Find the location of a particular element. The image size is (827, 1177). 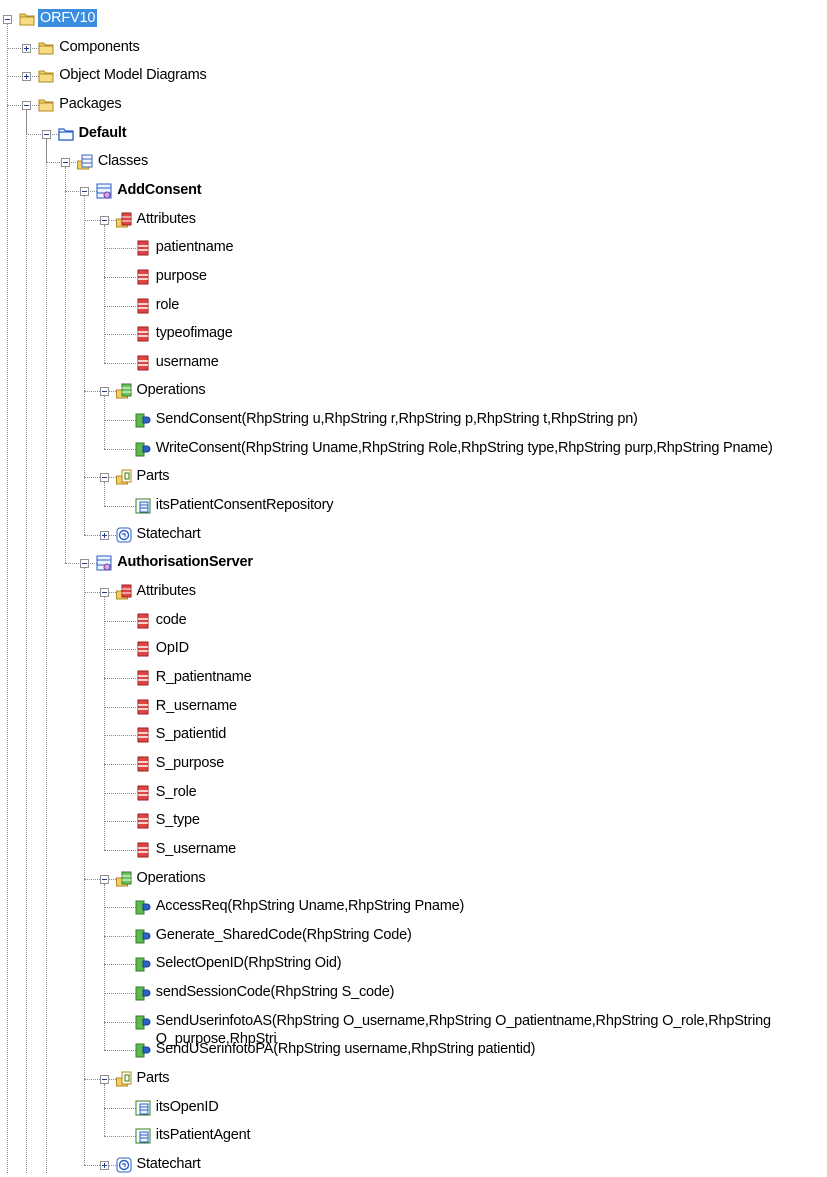

tree-node-label: OpID is located at coordinates (172, 648).